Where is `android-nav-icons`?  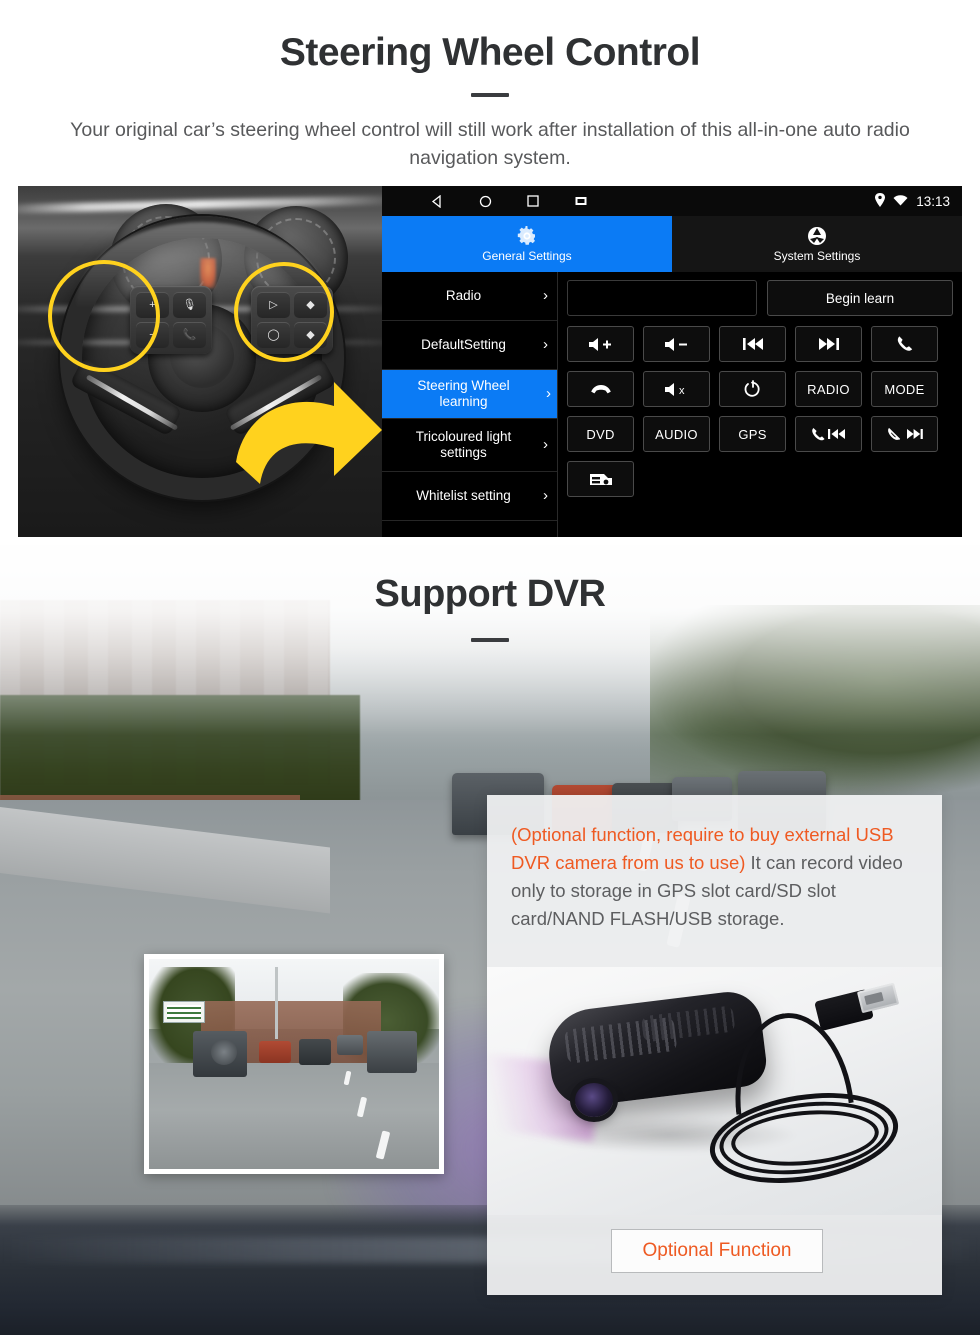
android-nav-icons is located at coordinates (509, 201).